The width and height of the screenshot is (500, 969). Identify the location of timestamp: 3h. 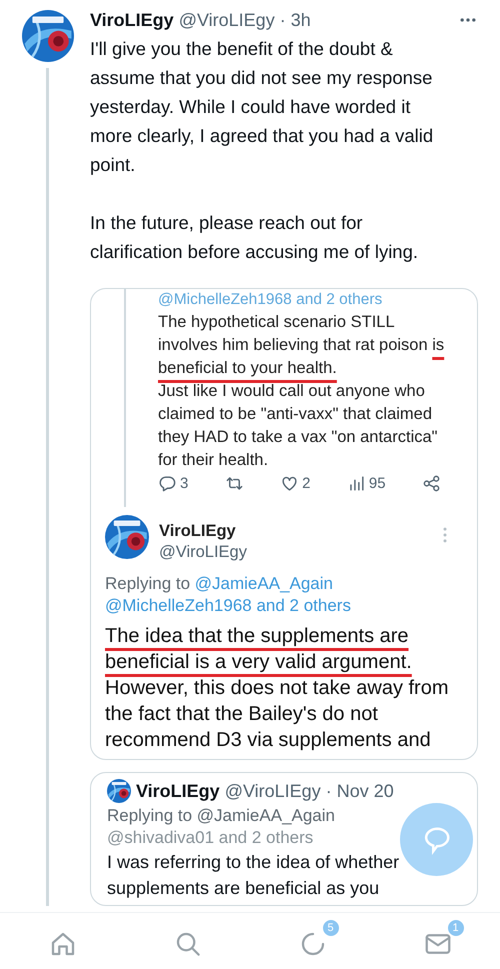
(300, 20).